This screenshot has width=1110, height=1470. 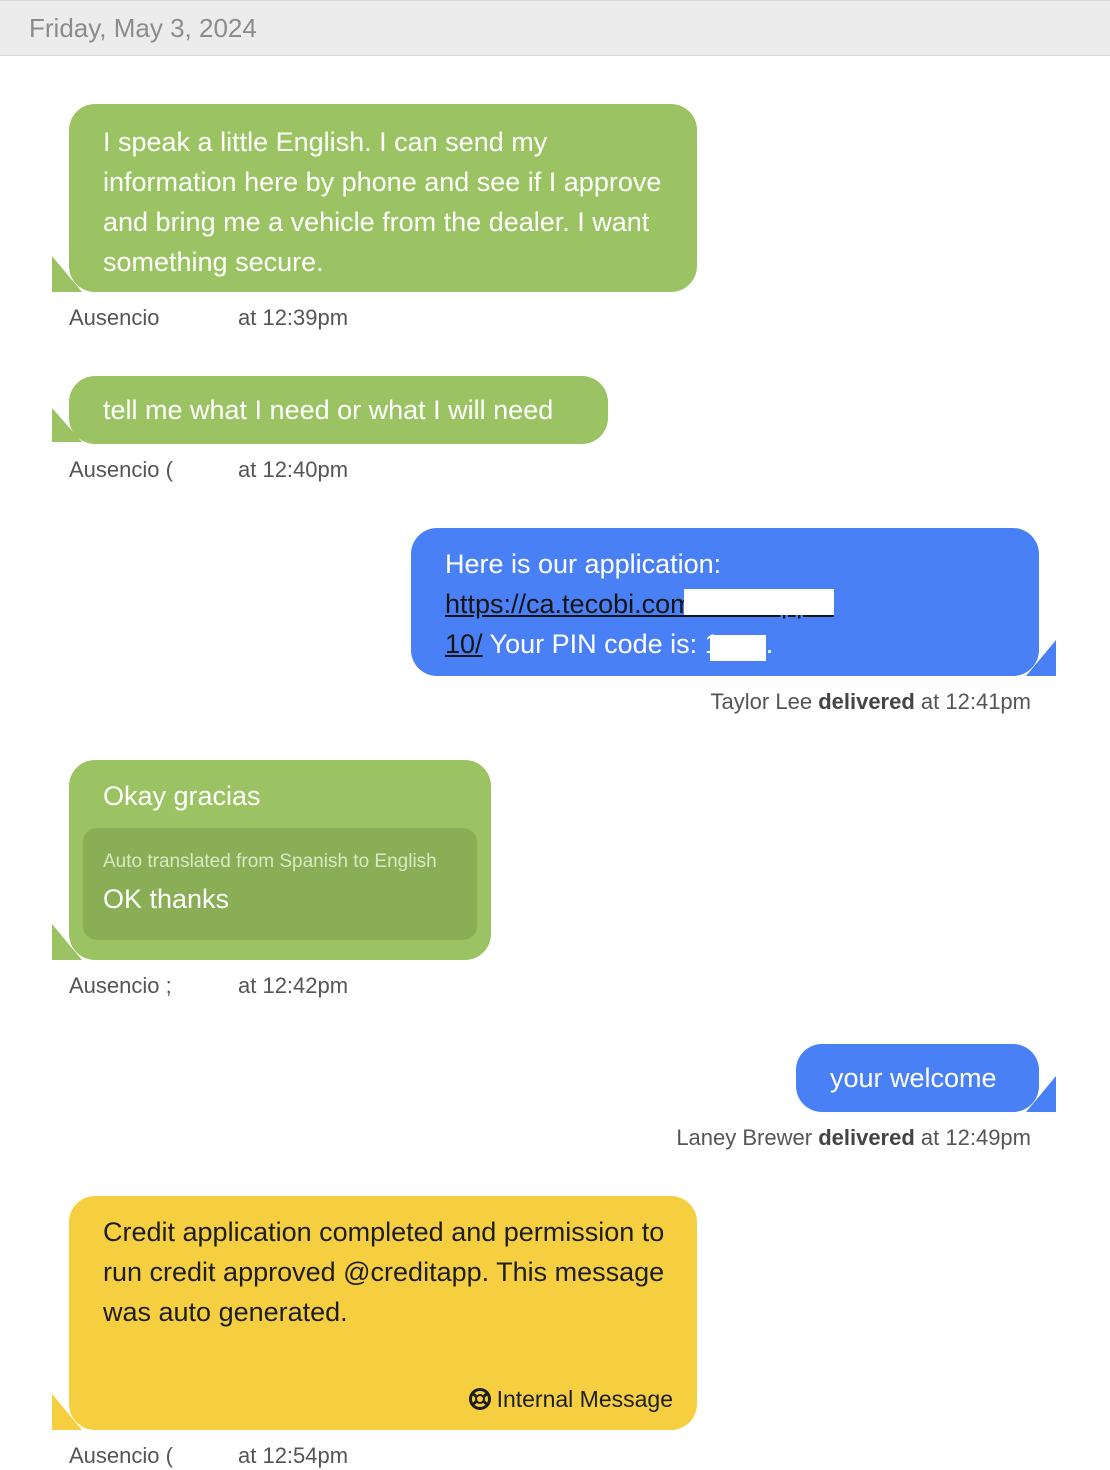 What do you see at coordinates (229, 988) in the screenshot?
I see `message-meta: Ausencio ; at 12:42pm` at bounding box center [229, 988].